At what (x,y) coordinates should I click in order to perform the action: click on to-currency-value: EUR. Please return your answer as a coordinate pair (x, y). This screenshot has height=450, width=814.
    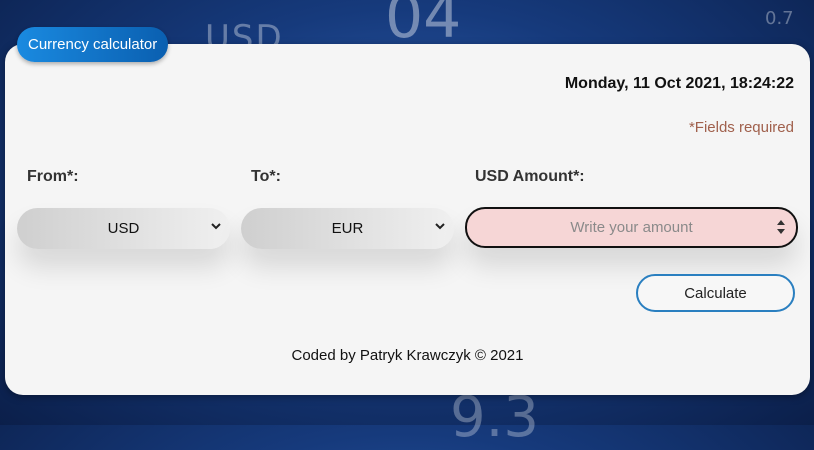
    Looking at the image, I should click on (347, 228).